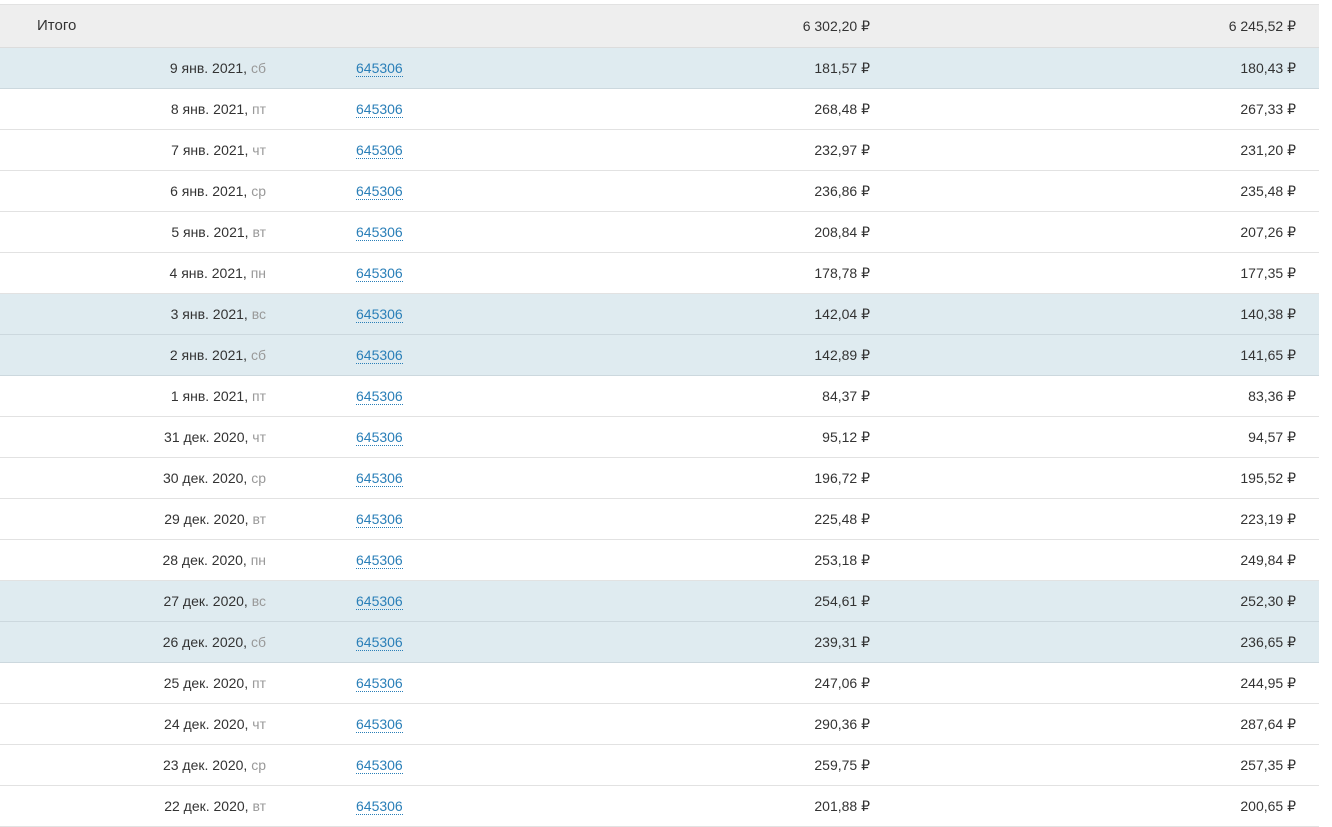  I want to click on amount-2-cell: 94,57 ₽, so click(1272, 437).